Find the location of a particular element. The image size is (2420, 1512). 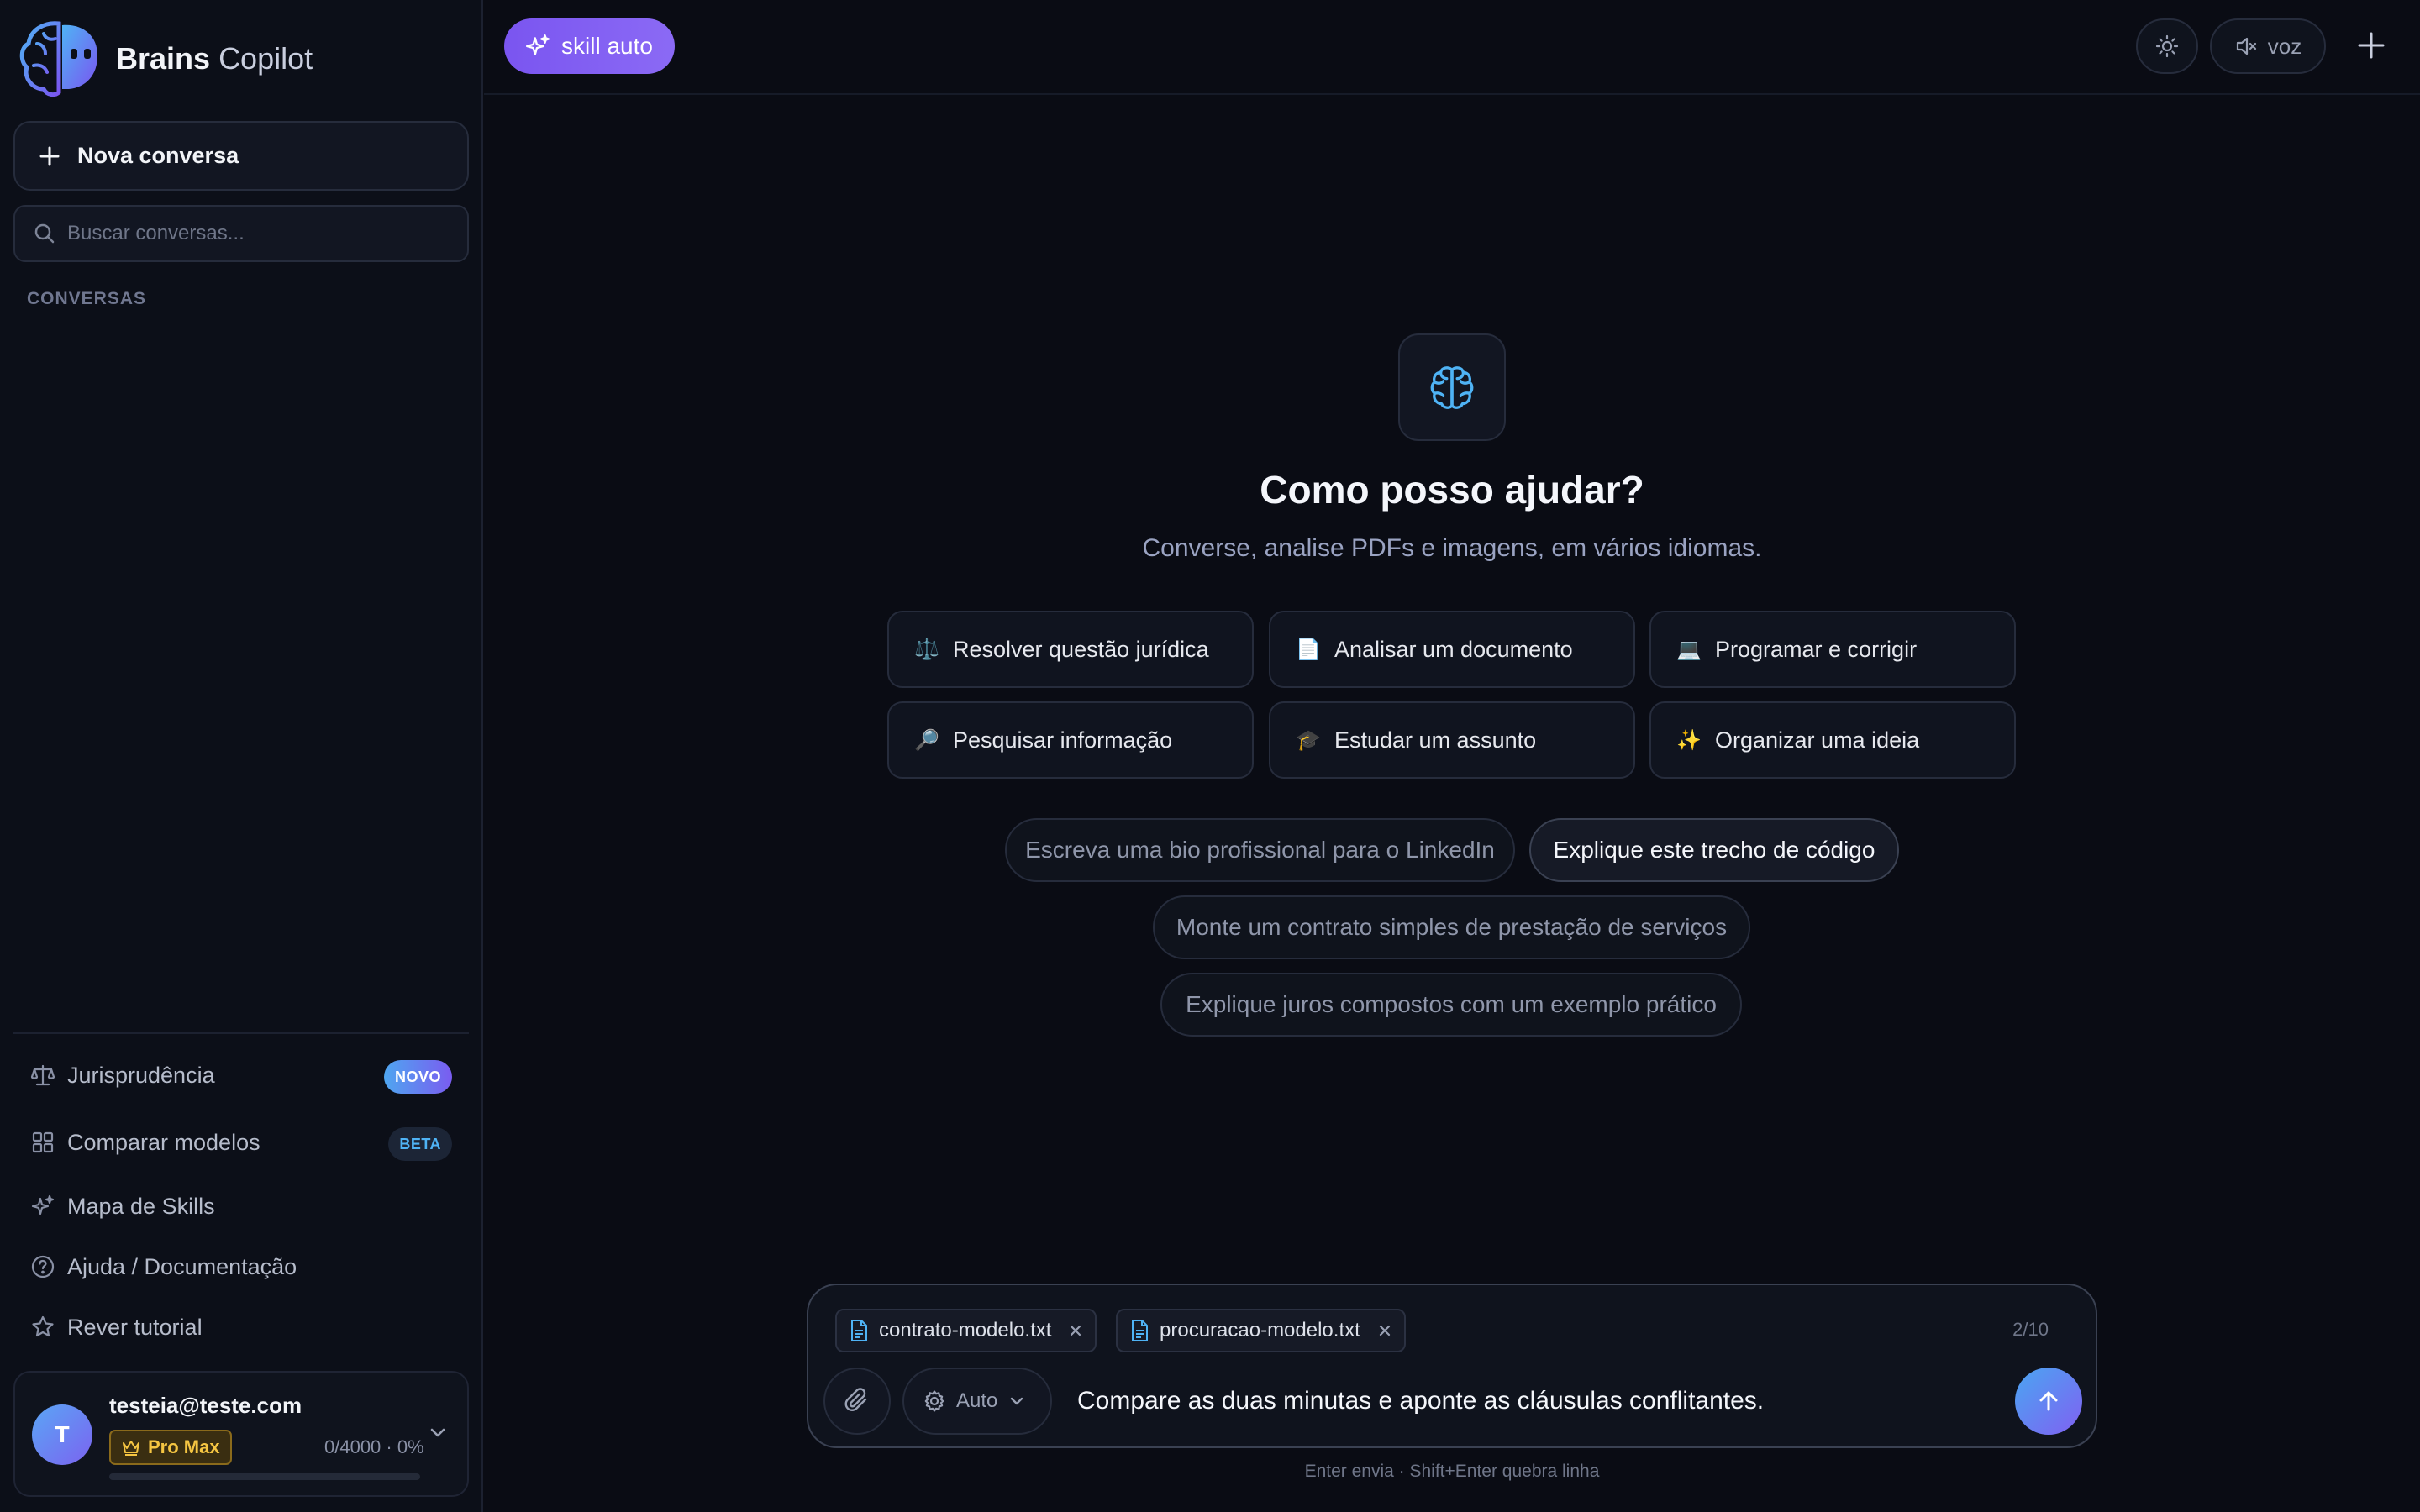

magnifier-emoji-icon: 🔎 is located at coordinates (927, 740).